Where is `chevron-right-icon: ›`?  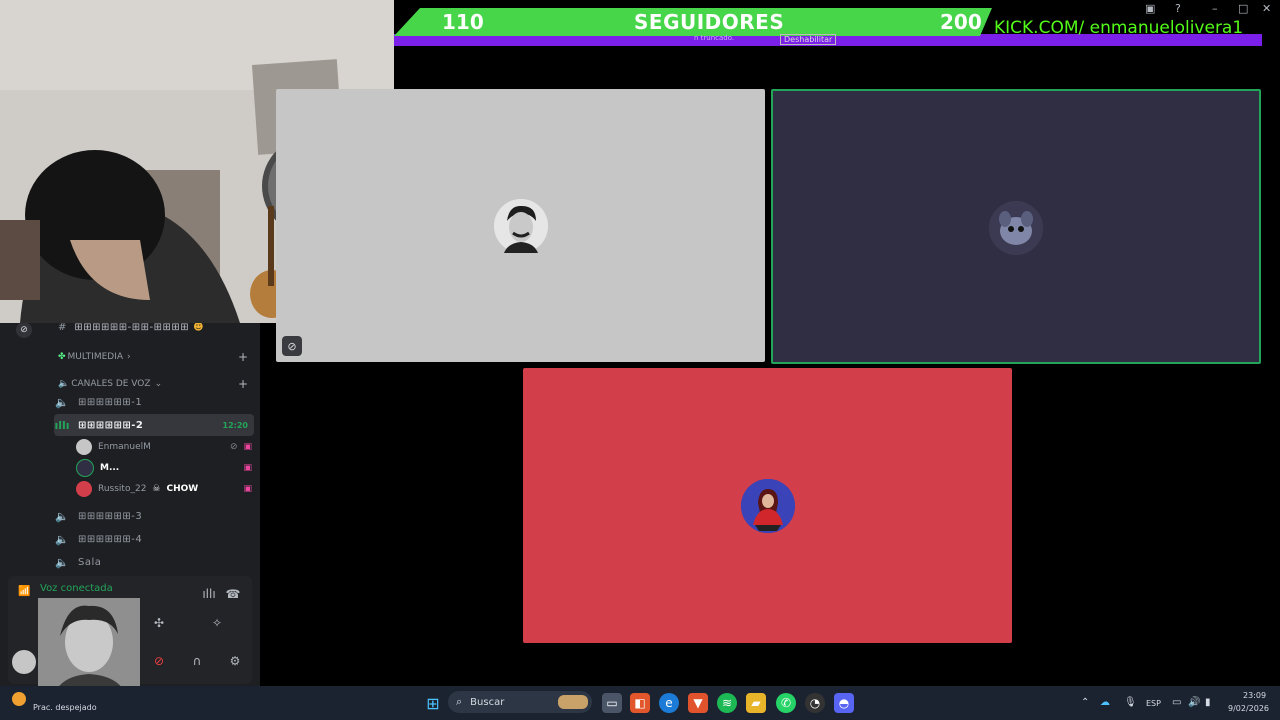
chevron-right-icon: › is located at coordinates (129, 357).